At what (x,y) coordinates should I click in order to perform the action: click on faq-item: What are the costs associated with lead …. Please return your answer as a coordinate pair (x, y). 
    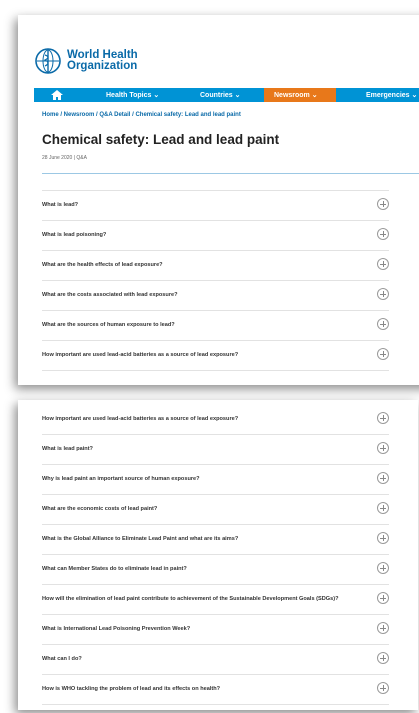
    Looking at the image, I should click on (215, 296).